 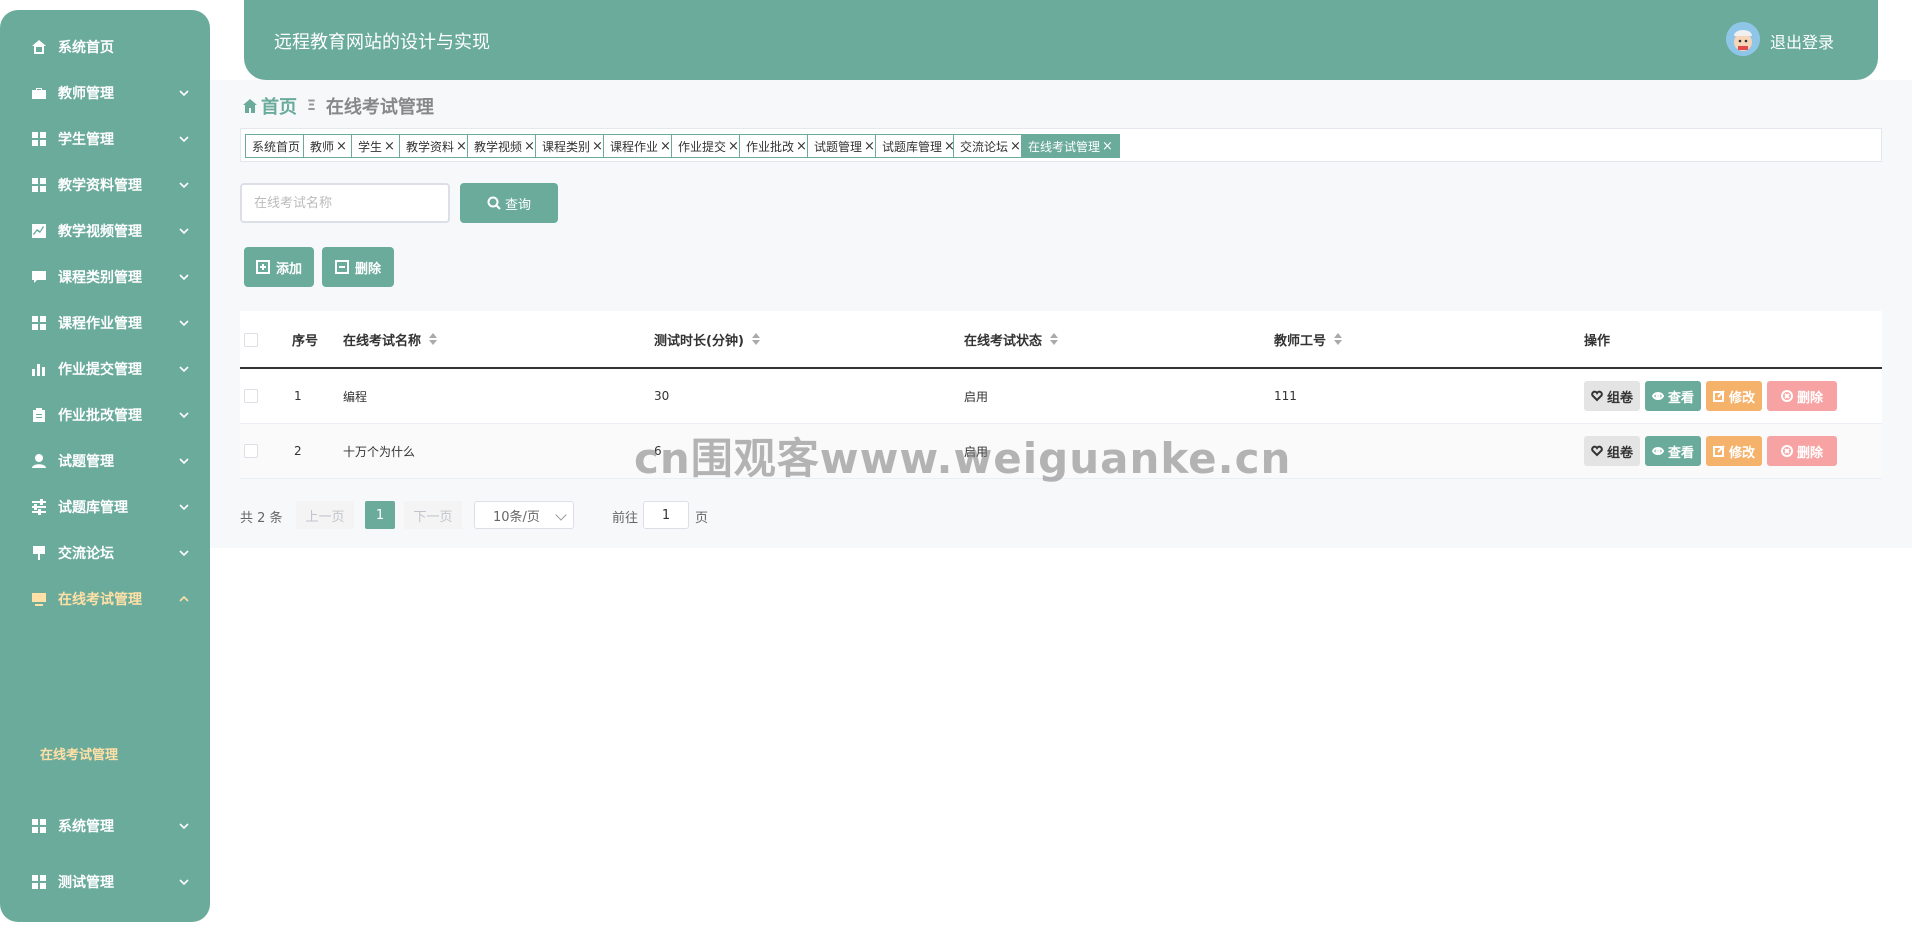 What do you see at coordinates (105, 553) in the screenshot?
I see `sidebar-item-forum: 交流论坛` at bounding box center [105, 553].